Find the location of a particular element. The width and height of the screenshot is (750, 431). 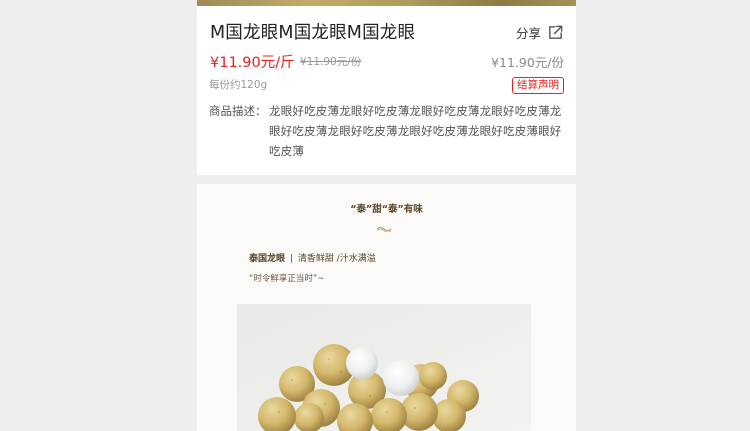

share-icon is located at coordinates (556, 32).